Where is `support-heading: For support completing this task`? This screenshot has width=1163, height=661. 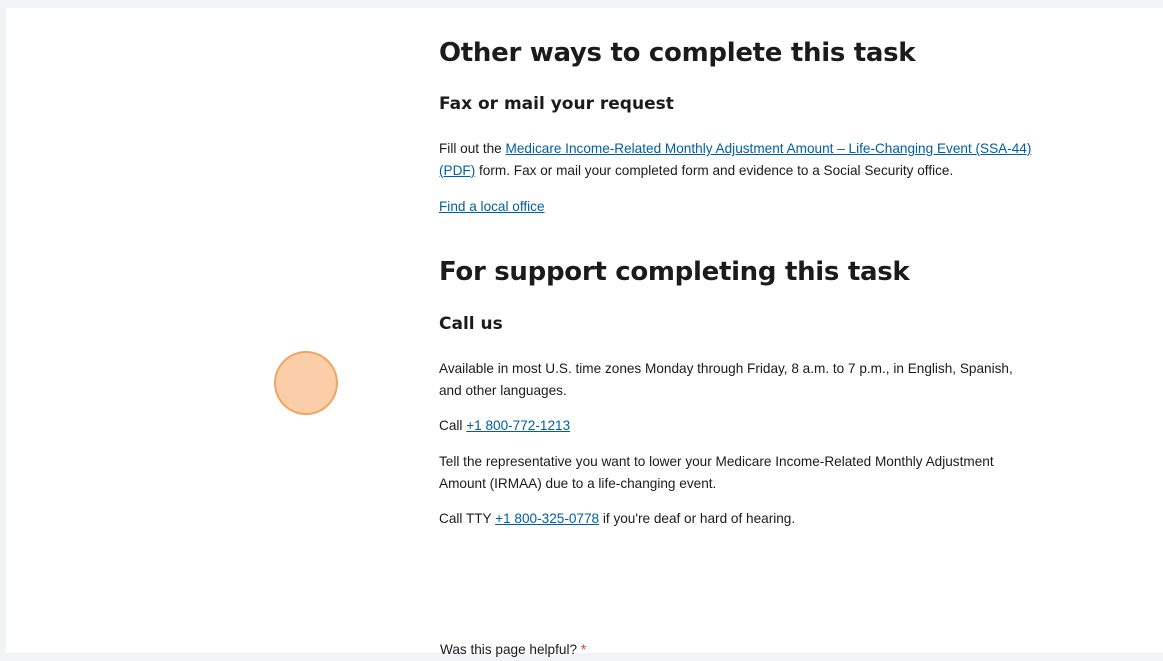
support-heading: For support completing this task is located at coordinates (674, 272).